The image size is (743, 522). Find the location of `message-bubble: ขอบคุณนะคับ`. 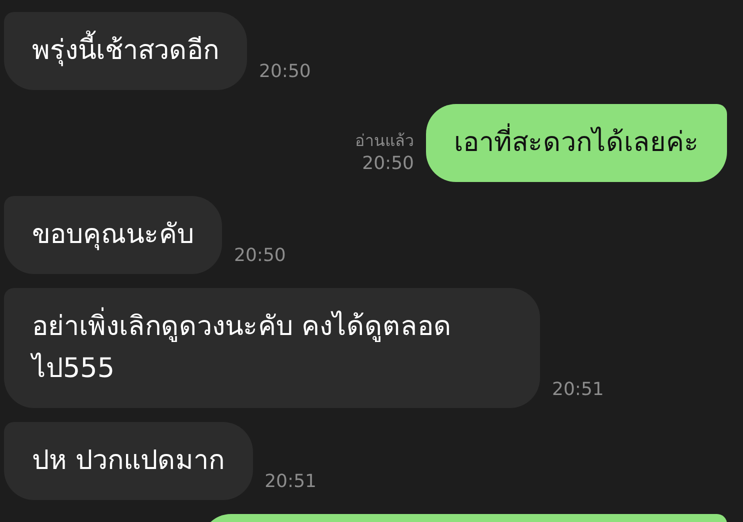

message-bubble: ขอบคุณนะคับ is located at coordinates (113, 235).